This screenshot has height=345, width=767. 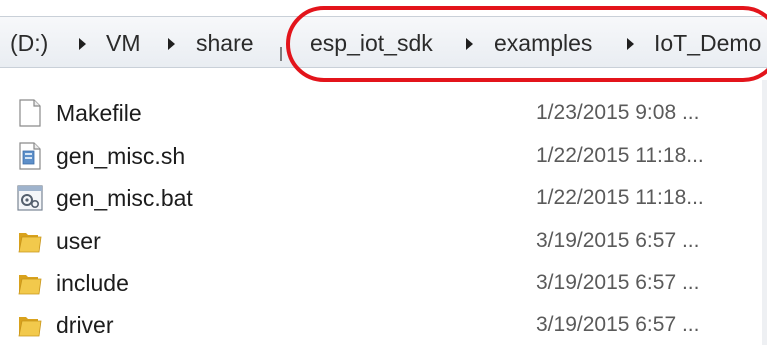 What do you see at coordinates (707, 43) in the screenshot?
I see `breadcrumb-iot-demo: IoT_Demo` at bounding box center [707, 43].